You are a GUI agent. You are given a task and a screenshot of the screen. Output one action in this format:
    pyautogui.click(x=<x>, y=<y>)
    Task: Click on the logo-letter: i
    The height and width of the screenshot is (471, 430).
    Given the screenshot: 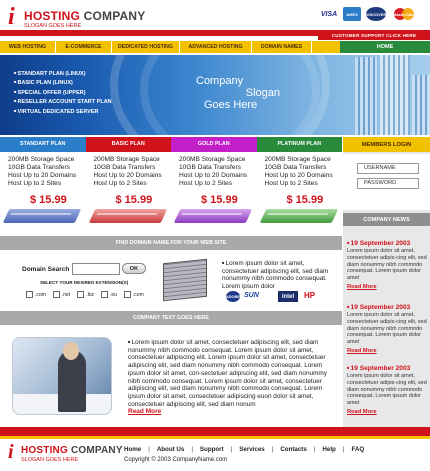 What is the action you would take?
    pyautogui.click(x=11, y=17)
    